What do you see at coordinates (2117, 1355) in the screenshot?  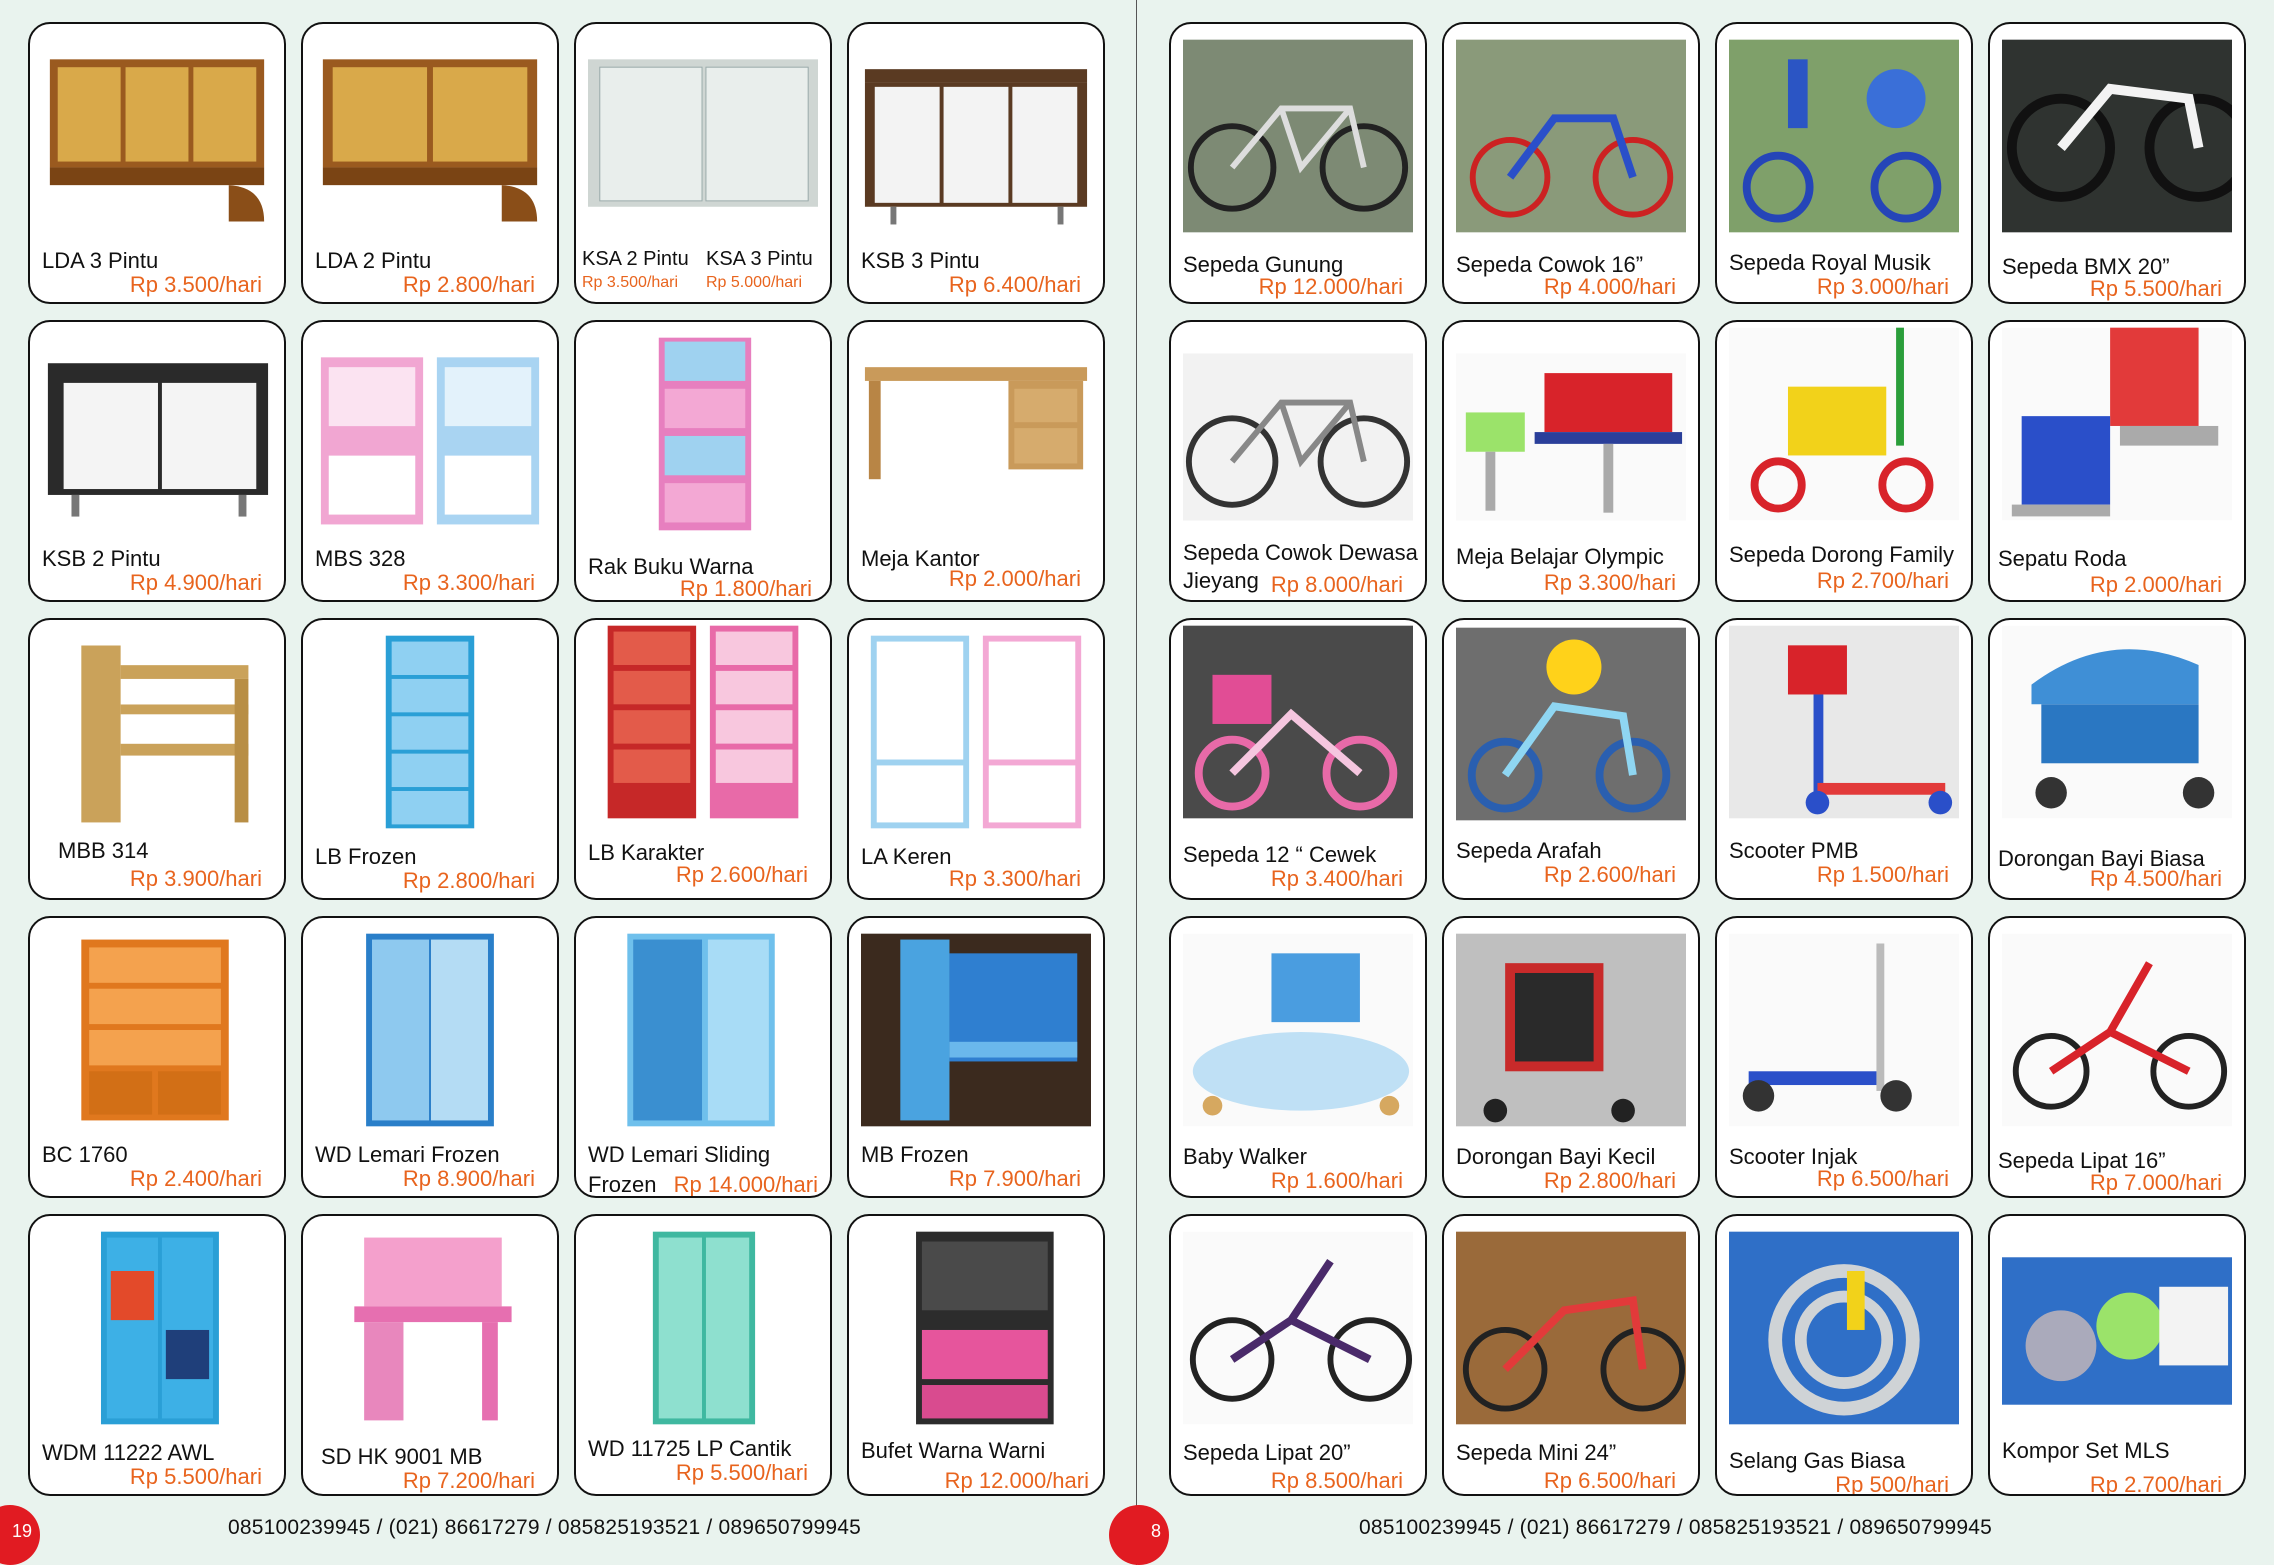 I see `product-card-kompor-set-mls: Kompor Set MLS Rp 2.700/hari` at bounding box center [2117, 1355].